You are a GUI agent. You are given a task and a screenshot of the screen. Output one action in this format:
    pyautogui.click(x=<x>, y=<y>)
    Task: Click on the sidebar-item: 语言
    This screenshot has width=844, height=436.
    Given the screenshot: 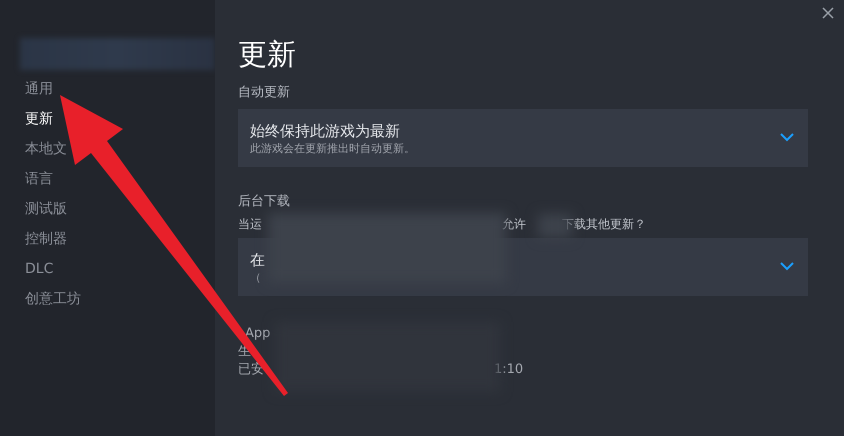 What is the action you would take?
    pyautogui.click(x=26, y=179)
    